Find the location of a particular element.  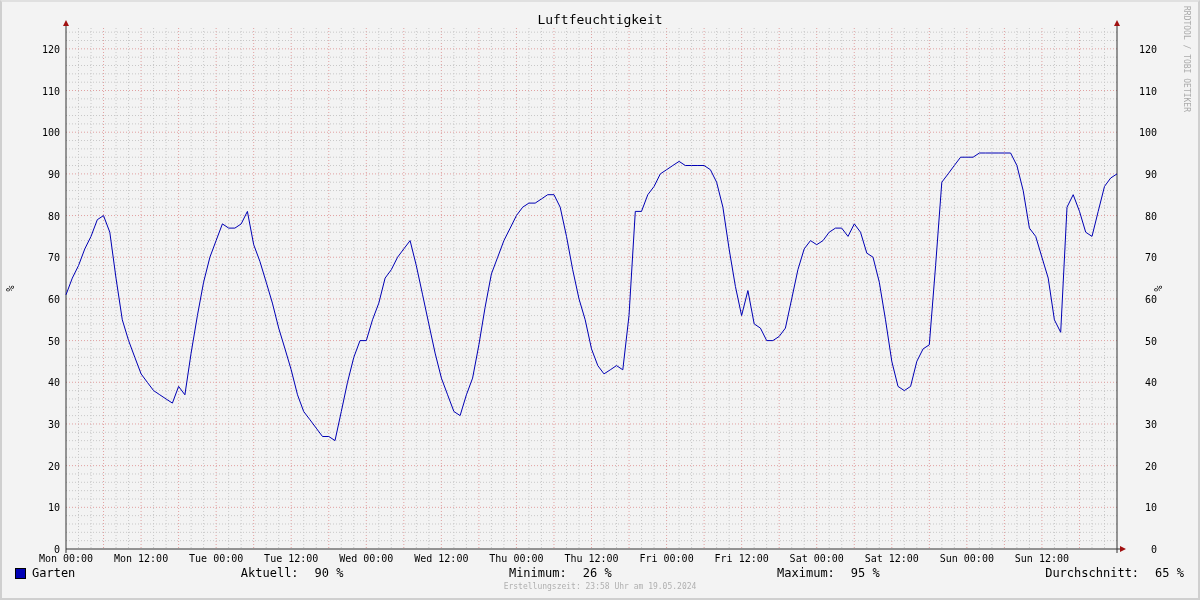

x-tick-label: Tue 00:00 is located at coordinates (216, 558).